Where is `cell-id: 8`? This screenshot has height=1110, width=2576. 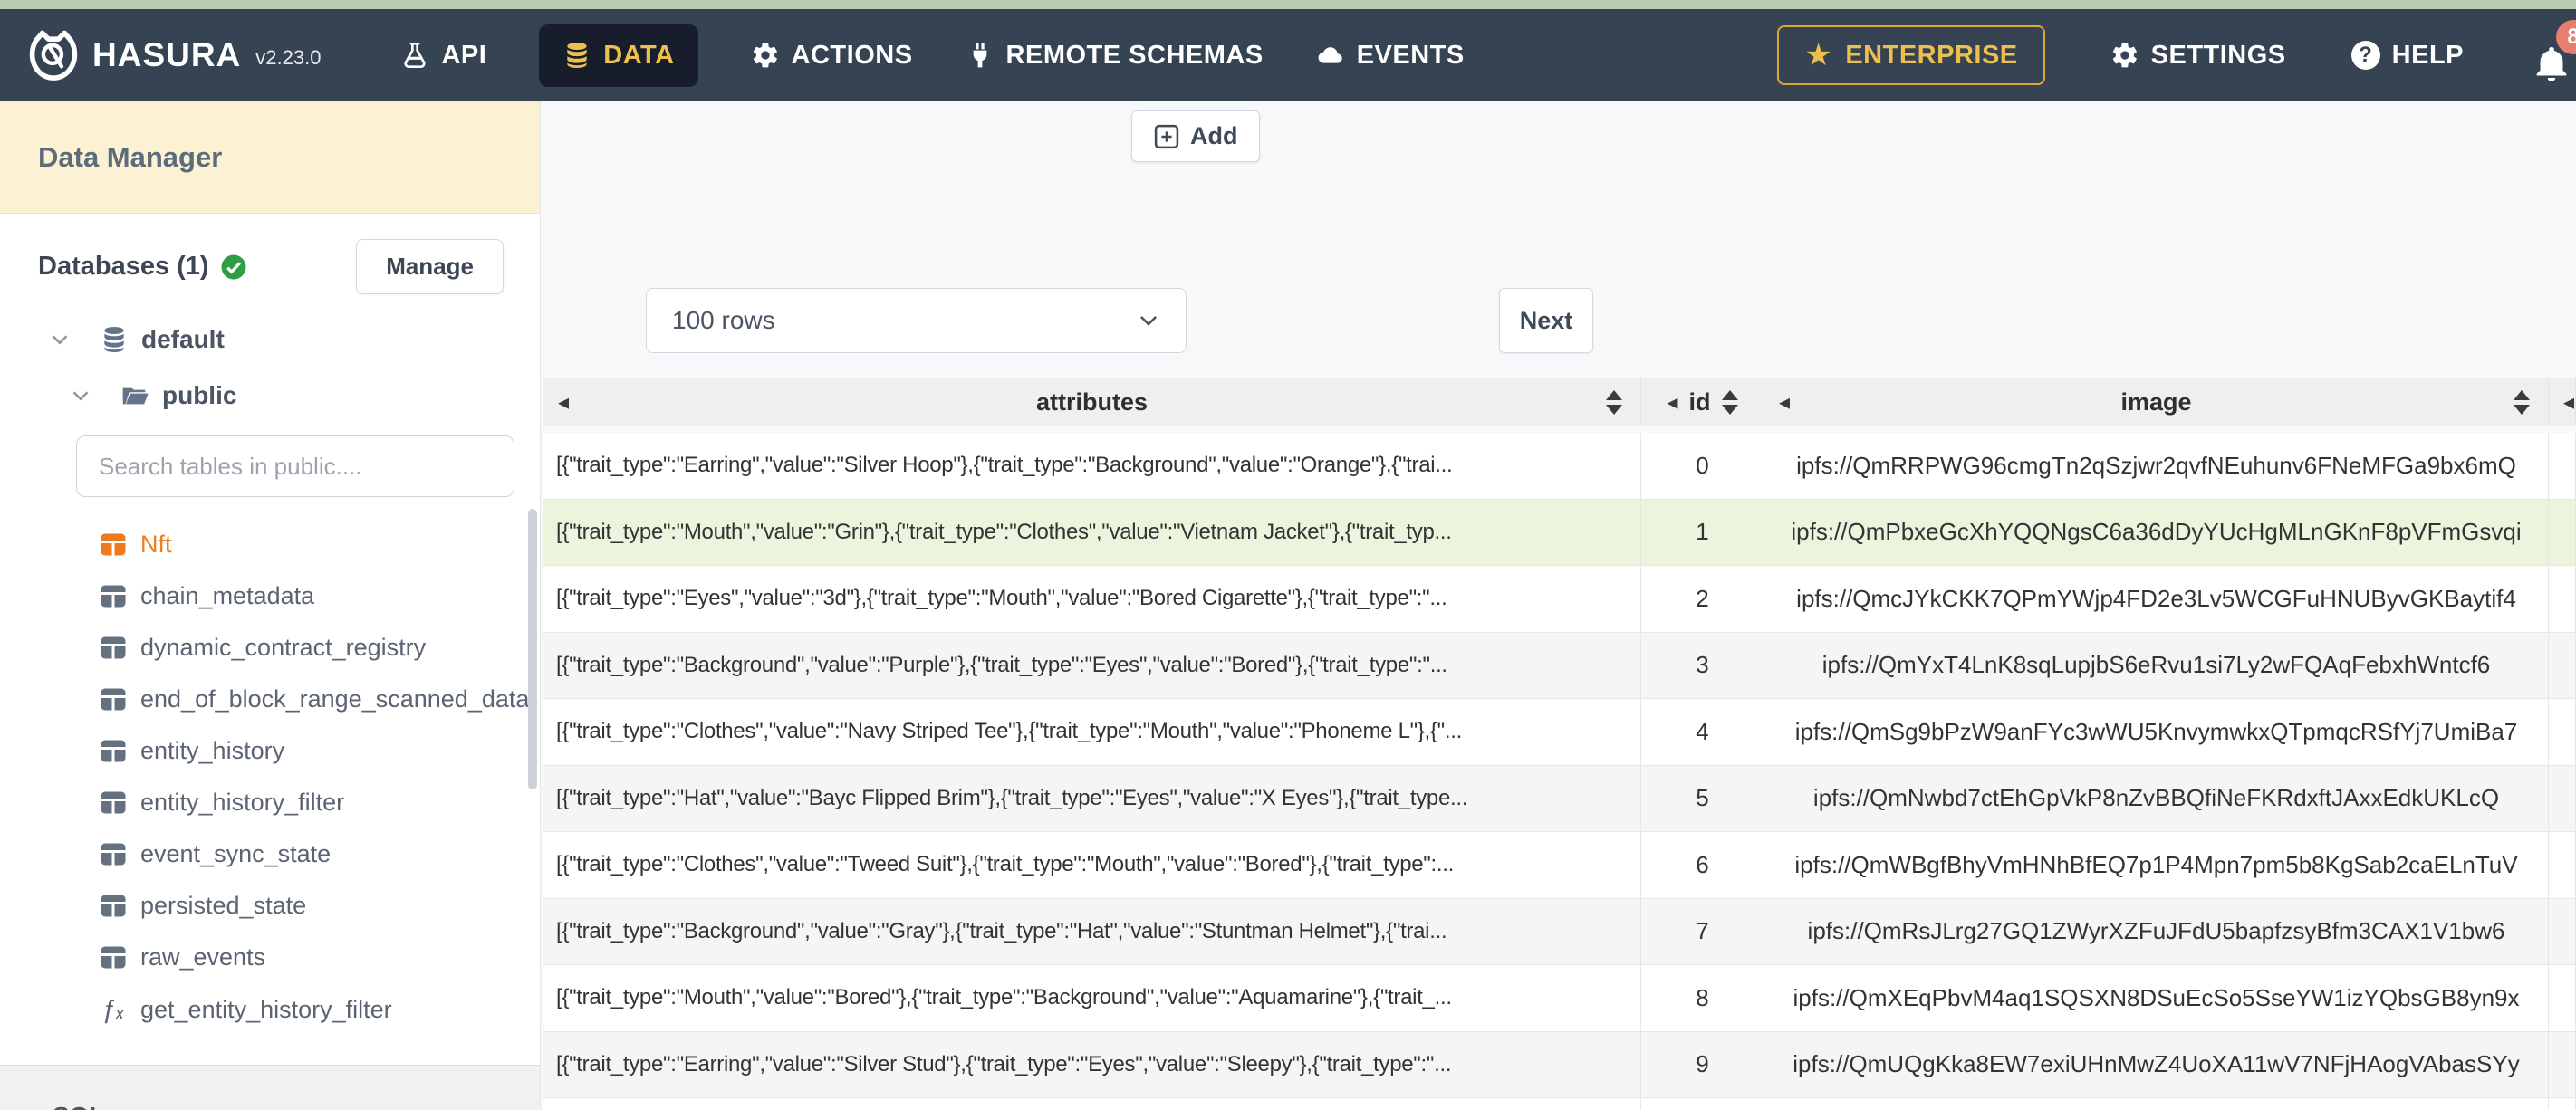 cell-id: 8 is located at coordinates (1702, 998).